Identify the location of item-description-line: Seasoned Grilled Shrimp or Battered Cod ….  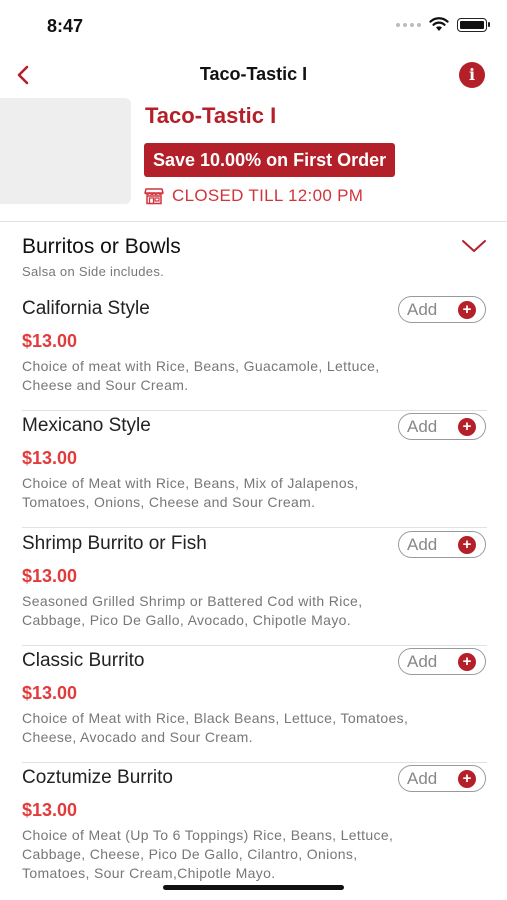
(192, 601).